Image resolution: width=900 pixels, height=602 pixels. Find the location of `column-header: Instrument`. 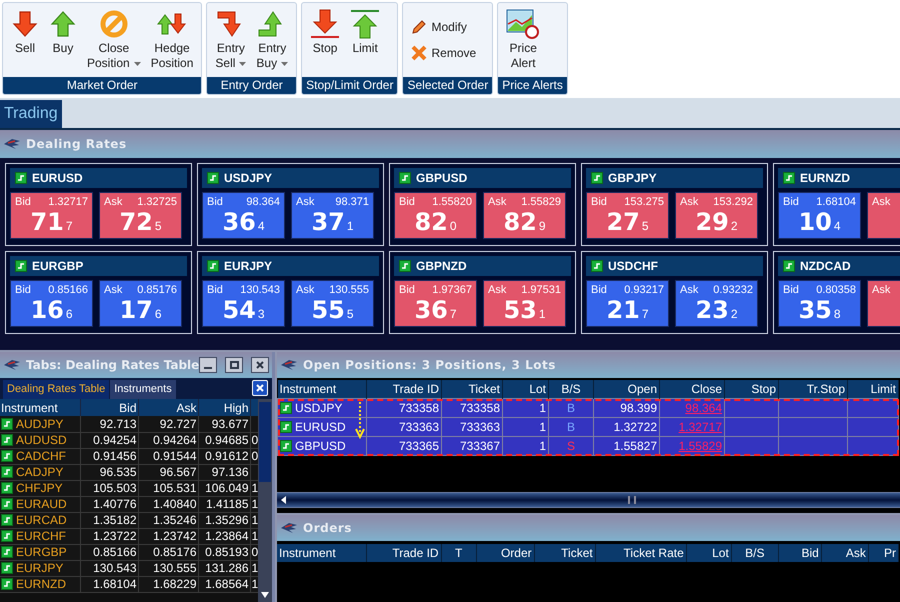

column-header: Instrument is located at coordinates (321, 553).